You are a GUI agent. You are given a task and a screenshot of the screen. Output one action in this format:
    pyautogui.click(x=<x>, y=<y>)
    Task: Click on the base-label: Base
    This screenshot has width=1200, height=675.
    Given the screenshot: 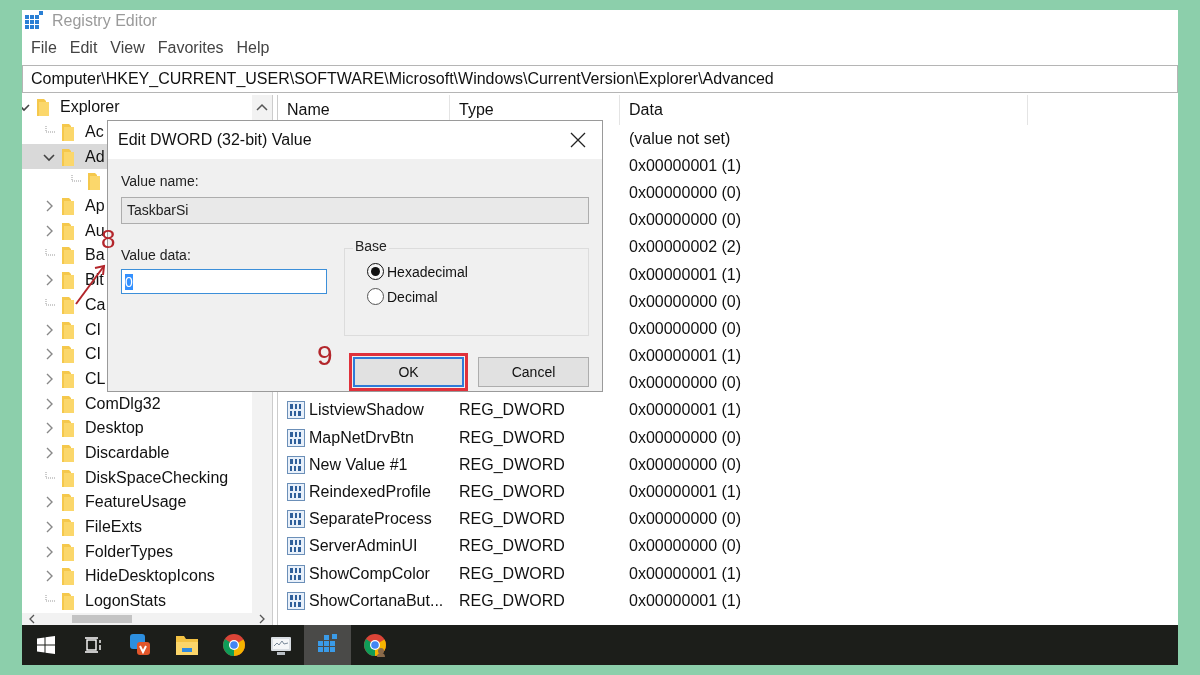 What is the action you would take?
    pyautogui.click(x=371, y=246)
    